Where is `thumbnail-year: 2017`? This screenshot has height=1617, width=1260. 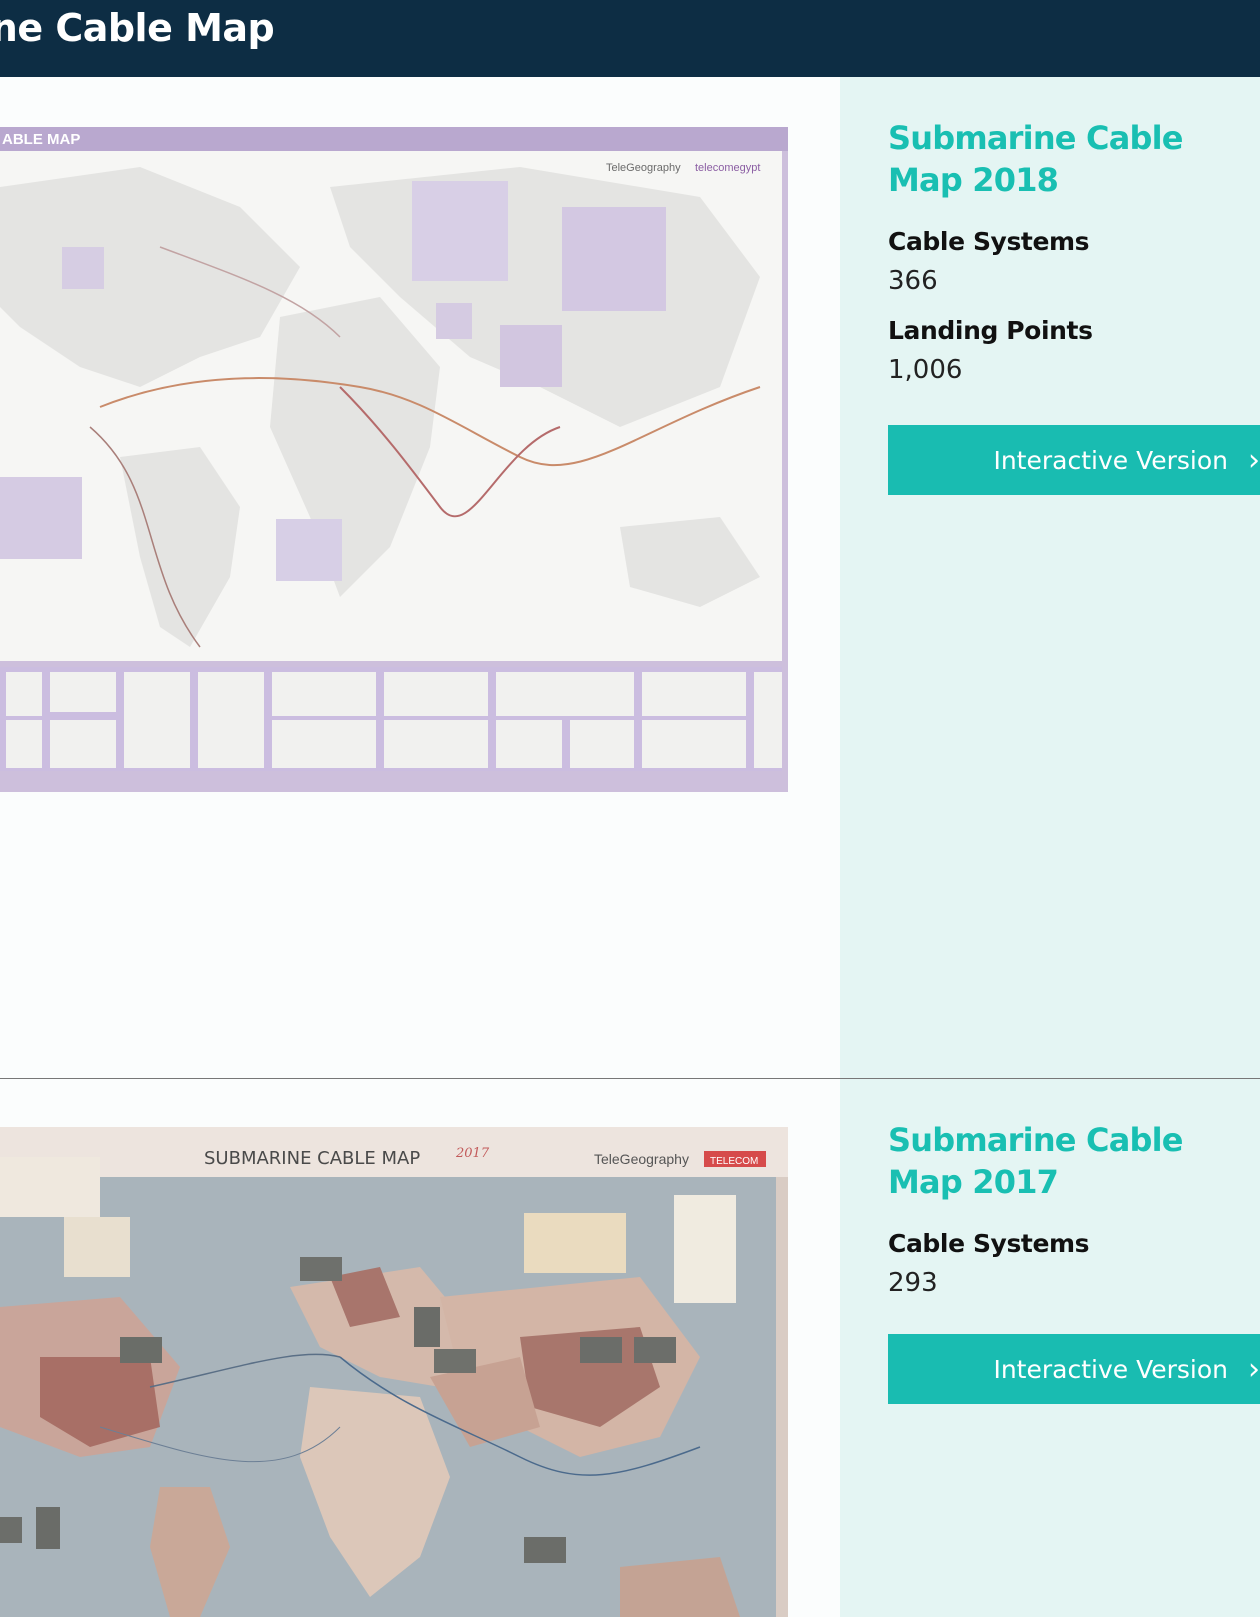 thumbnail-year: 2017 is located at coordinates (472, 1153).